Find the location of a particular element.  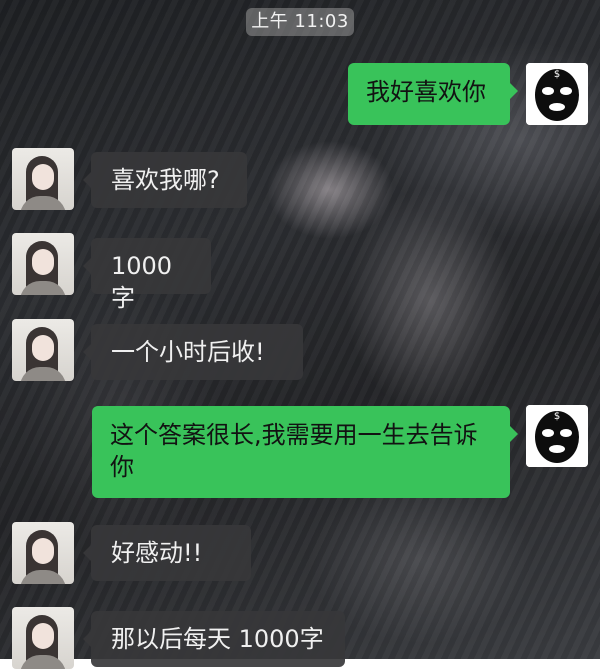

message-bubble-incoming: 喜欢我哪? is located at coordinates (165, 180).